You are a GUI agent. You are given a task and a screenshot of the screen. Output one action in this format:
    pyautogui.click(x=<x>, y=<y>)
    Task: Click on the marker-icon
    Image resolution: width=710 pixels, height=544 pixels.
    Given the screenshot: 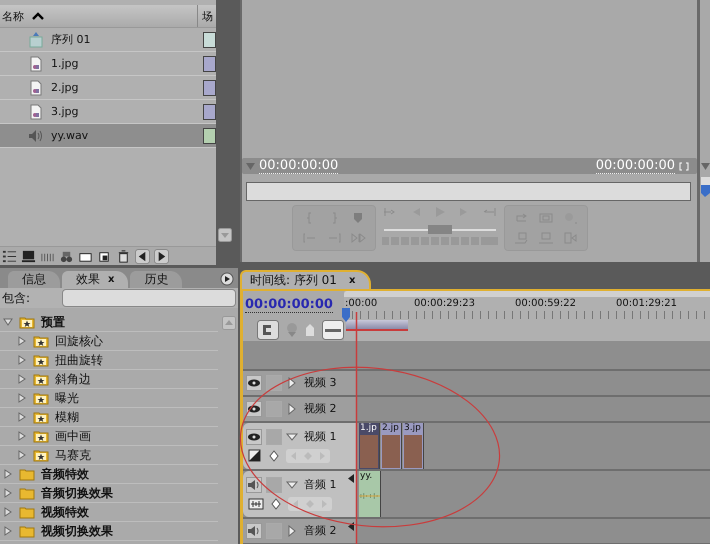 What is the action you would take?
    pyautogui.click(x=310, y=330)
    